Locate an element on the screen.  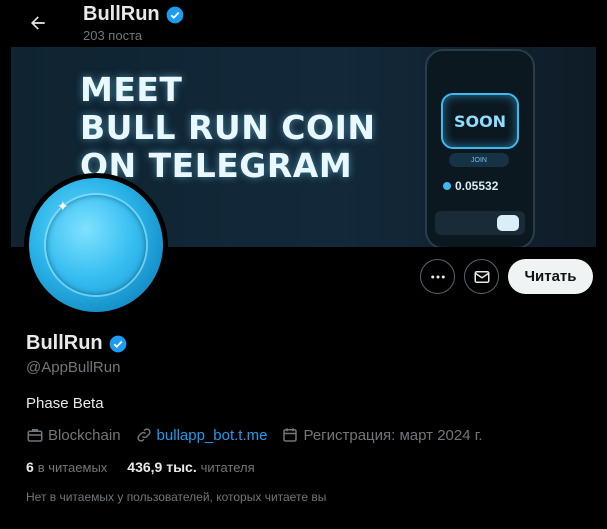
briefcase-icon is located at coordinates (35, 435).